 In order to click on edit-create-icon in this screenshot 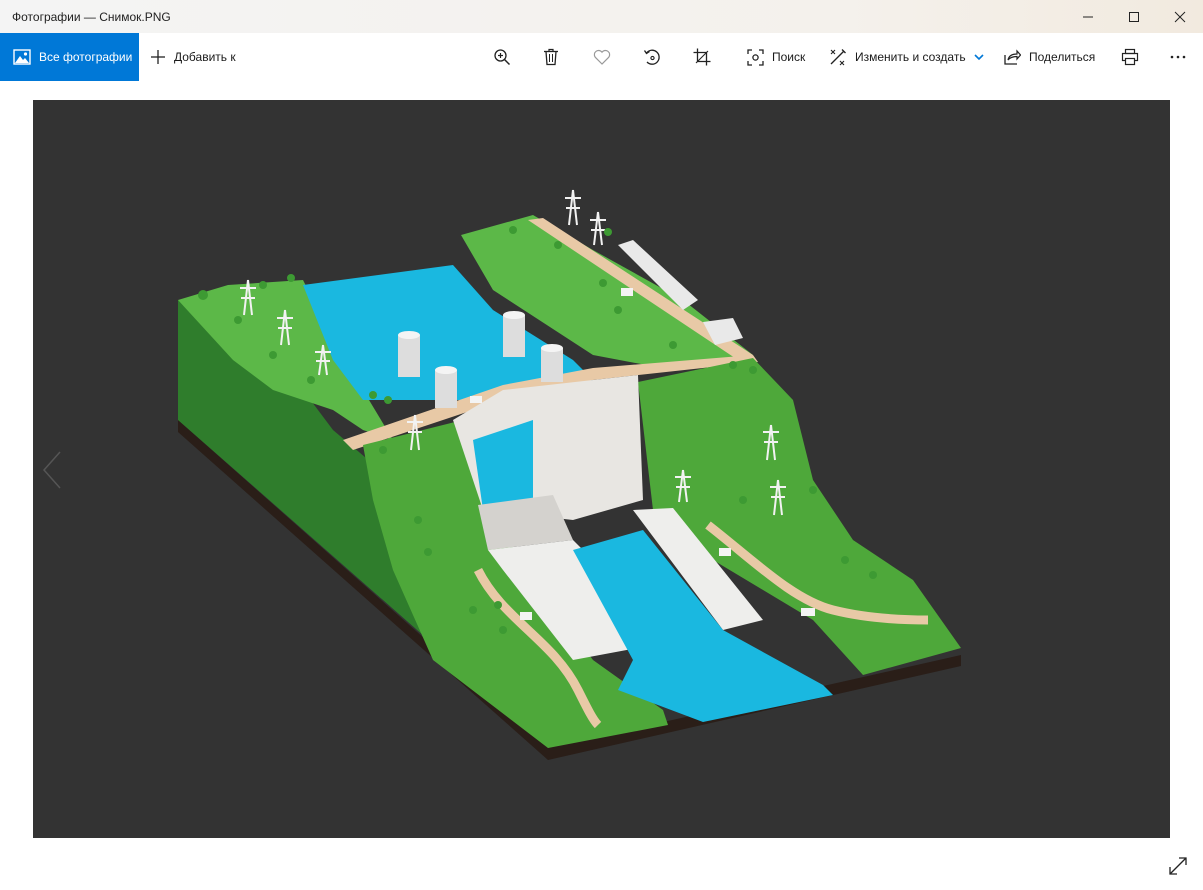, I will do `click(838, 57)`.